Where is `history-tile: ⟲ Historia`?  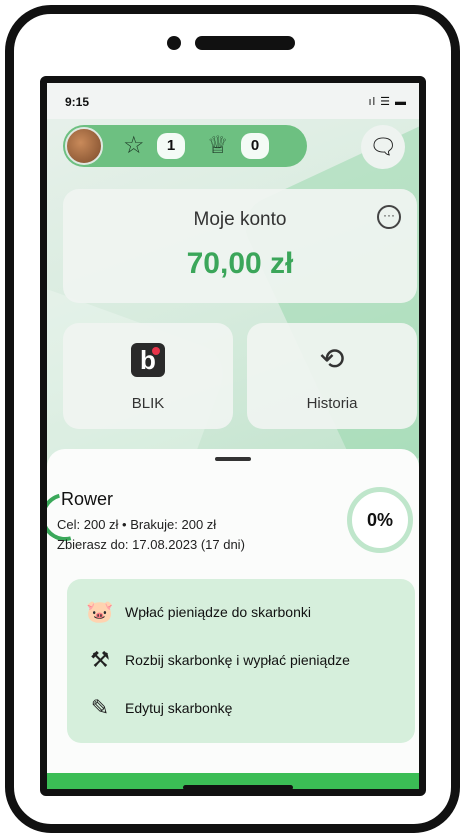 history-tile: ⟲ Historia is located at coordinates (332, 376).